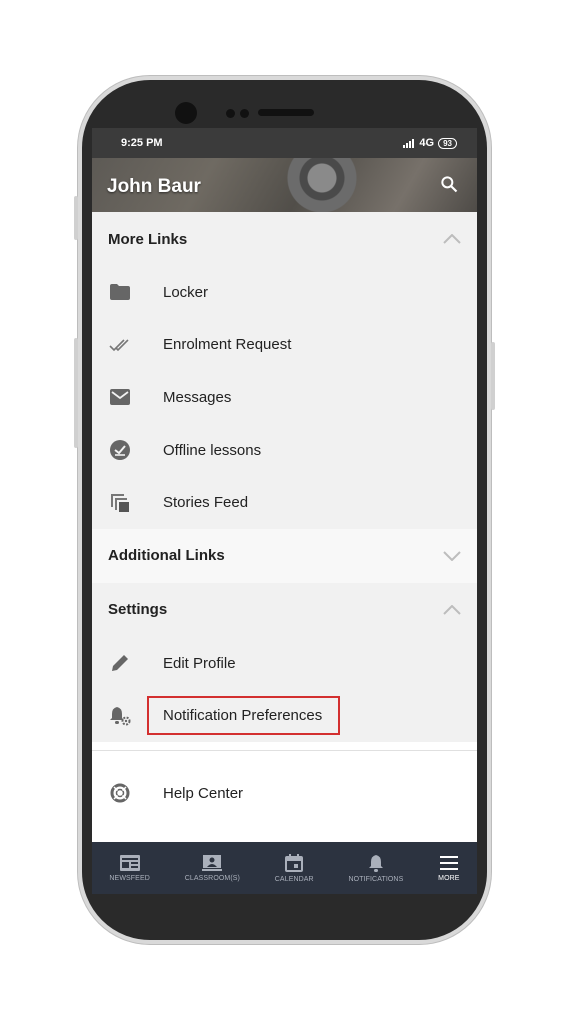 The image size is (569, 1024). What do you see at coordinates (244, 716) in the screenshot?
I see `menu-item-label: Notification Preferences` at bounding box center [244, 716].